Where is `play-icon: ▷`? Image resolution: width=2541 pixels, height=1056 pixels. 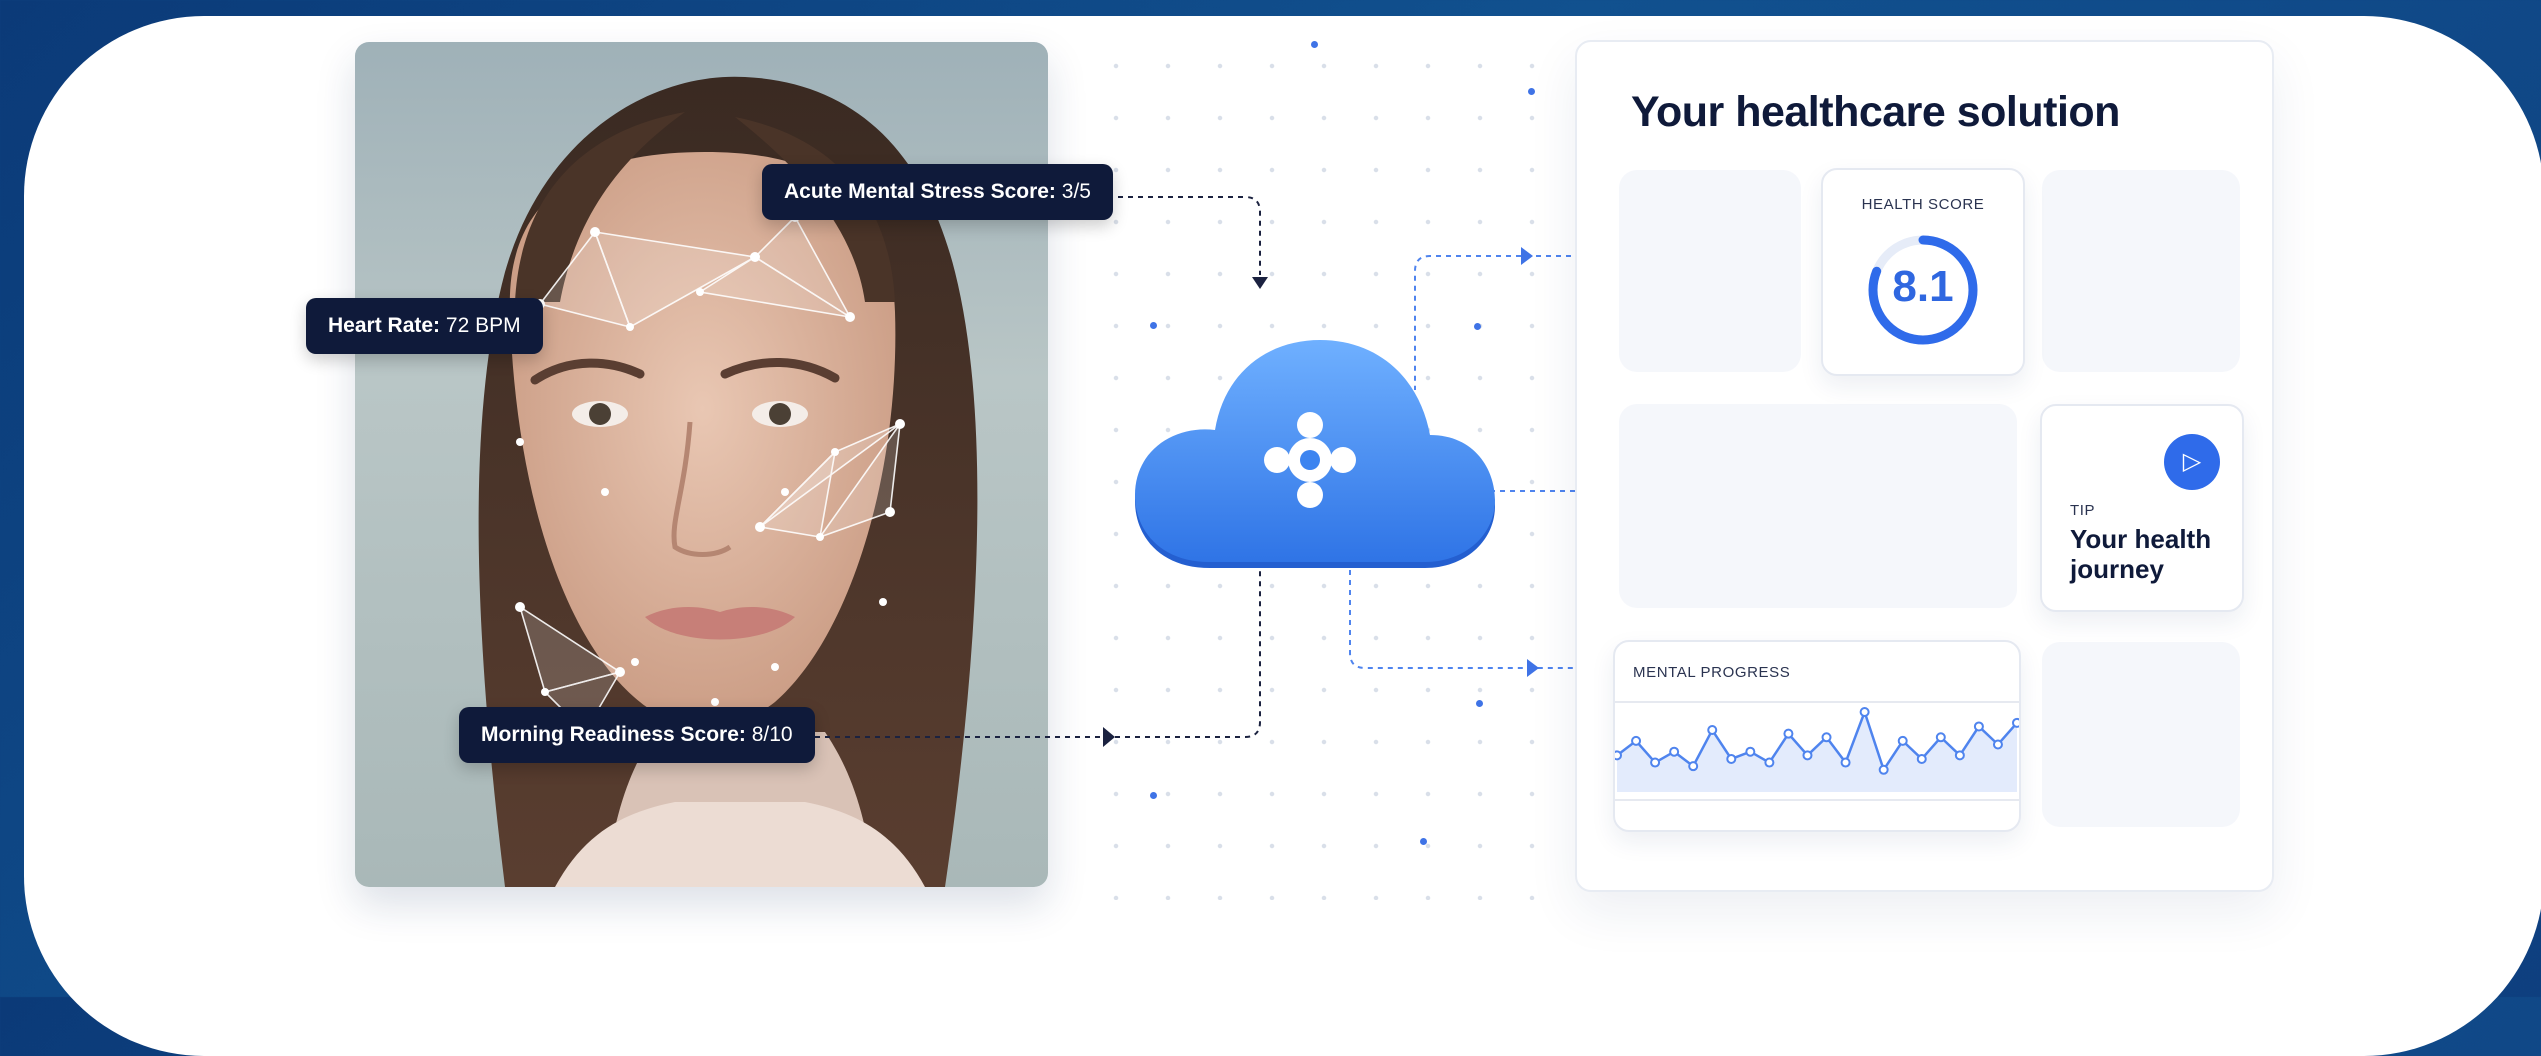
play-icon: ▷ is located at coordinates (2192, 462).